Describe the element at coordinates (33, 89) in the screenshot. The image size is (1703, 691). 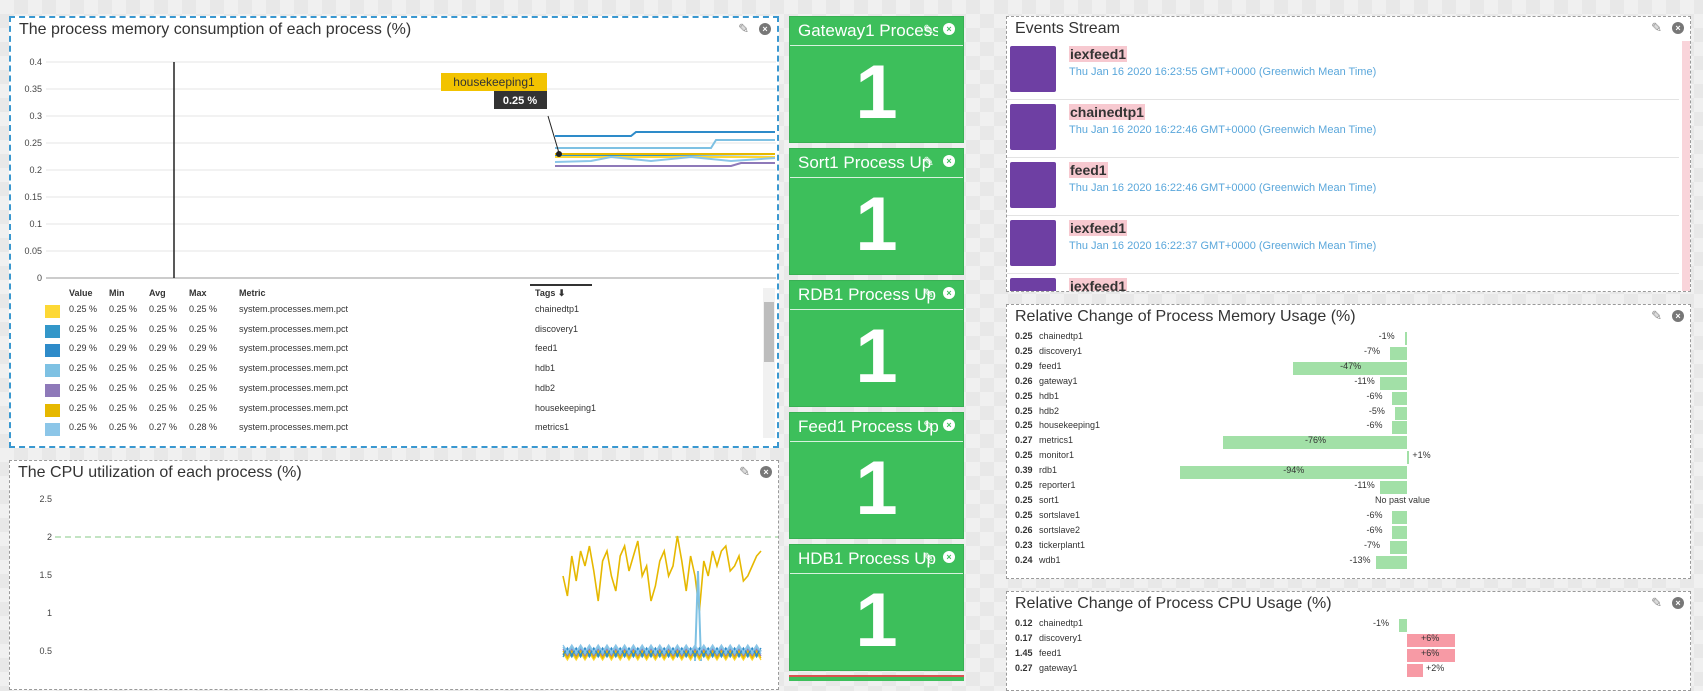
I see `y-tick-label: 0.35` at that location.